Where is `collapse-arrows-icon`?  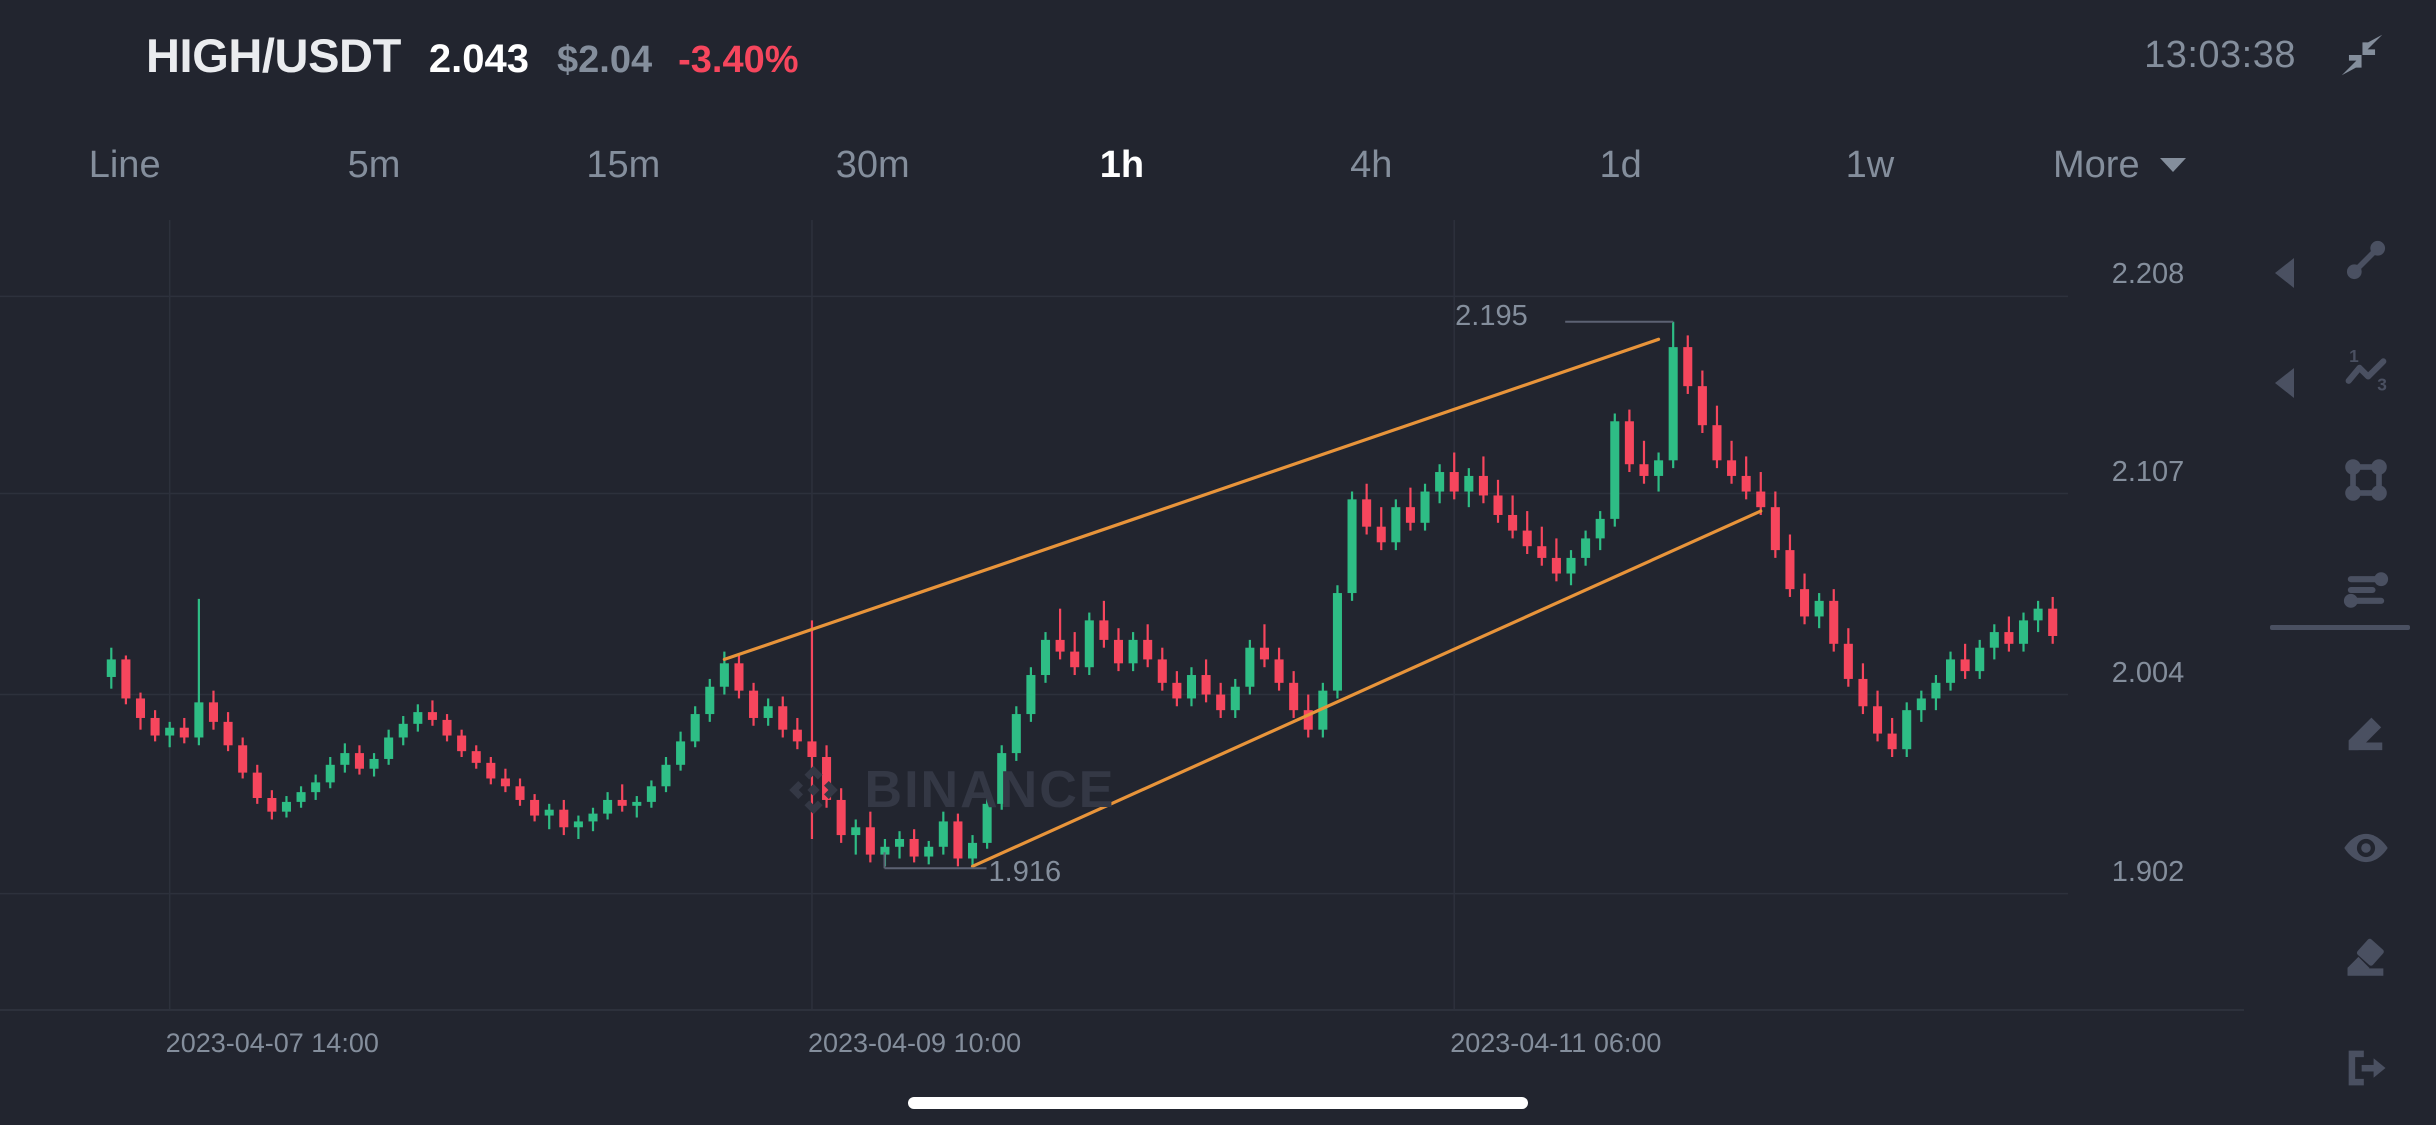
collapse-arrows-icon is located at coordinates (2362, 55).